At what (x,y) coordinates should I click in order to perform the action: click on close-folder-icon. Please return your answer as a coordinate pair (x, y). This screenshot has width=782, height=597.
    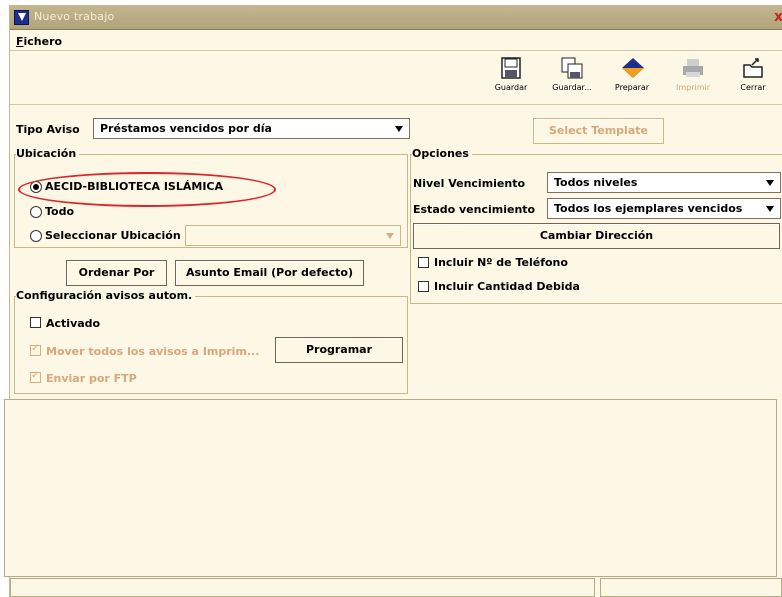
    Looking at the image, I should click on (753, 68).